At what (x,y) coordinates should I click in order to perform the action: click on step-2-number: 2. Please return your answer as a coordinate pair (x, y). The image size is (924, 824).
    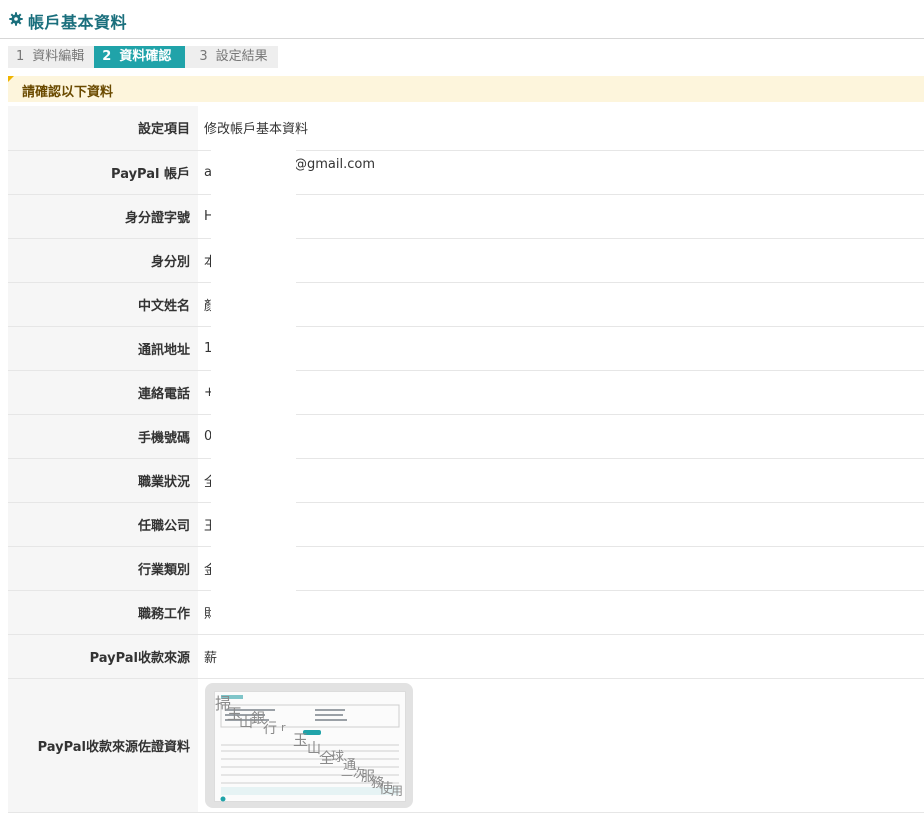
    Looking at the image, I should click on (107, 56).